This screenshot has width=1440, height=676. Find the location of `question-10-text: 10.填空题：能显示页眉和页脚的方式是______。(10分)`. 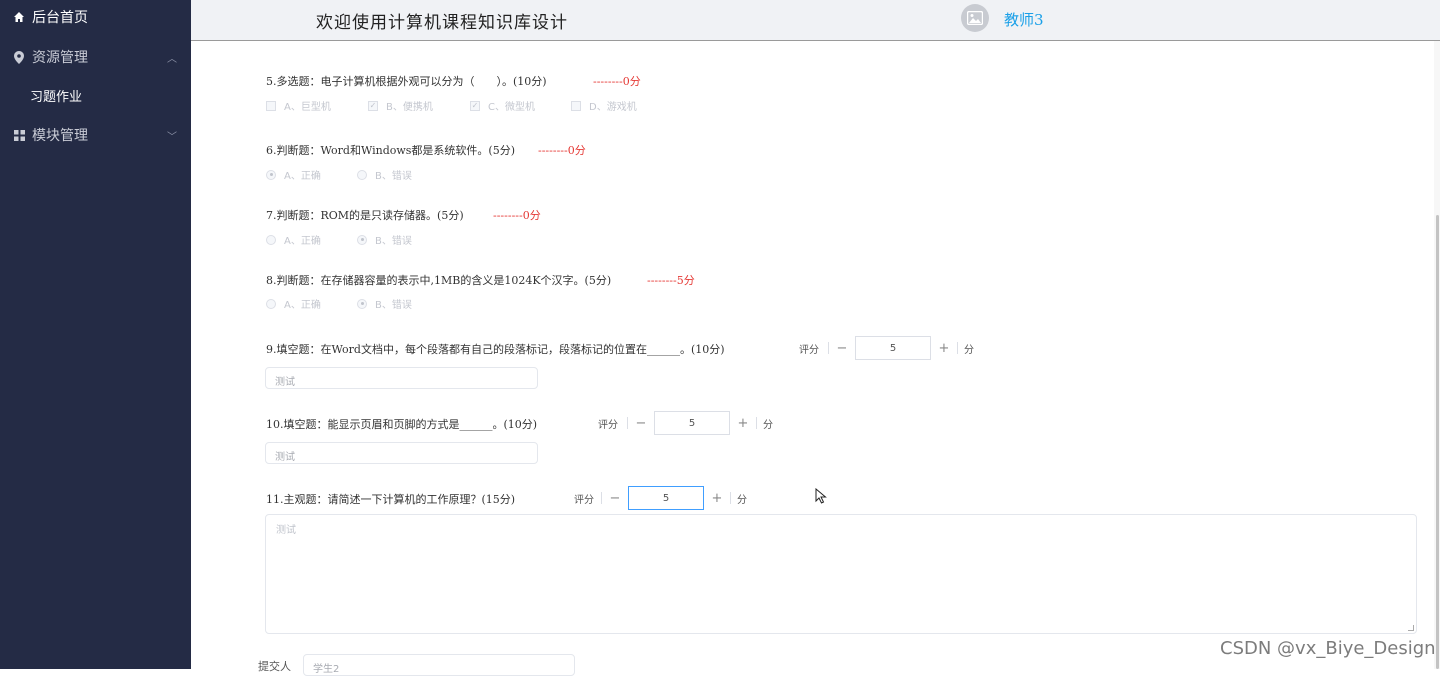

question-10-text: 10.填空题：能显示页眉和页脚的方式是______。(10分) is located at coordinates (402, 424).